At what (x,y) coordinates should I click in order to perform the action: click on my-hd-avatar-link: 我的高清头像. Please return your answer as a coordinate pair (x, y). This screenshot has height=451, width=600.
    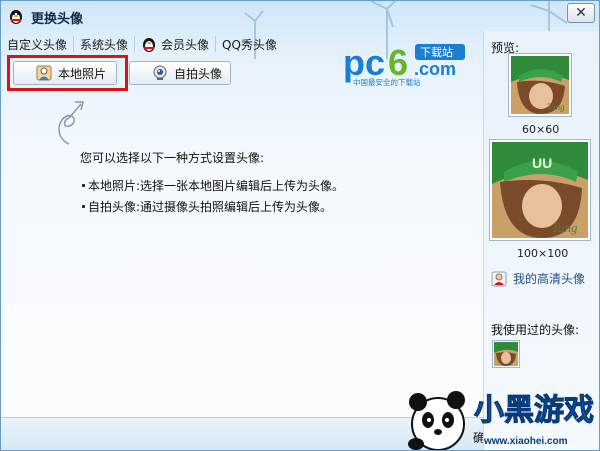
    Looking at the image, I should click on (538, 278).